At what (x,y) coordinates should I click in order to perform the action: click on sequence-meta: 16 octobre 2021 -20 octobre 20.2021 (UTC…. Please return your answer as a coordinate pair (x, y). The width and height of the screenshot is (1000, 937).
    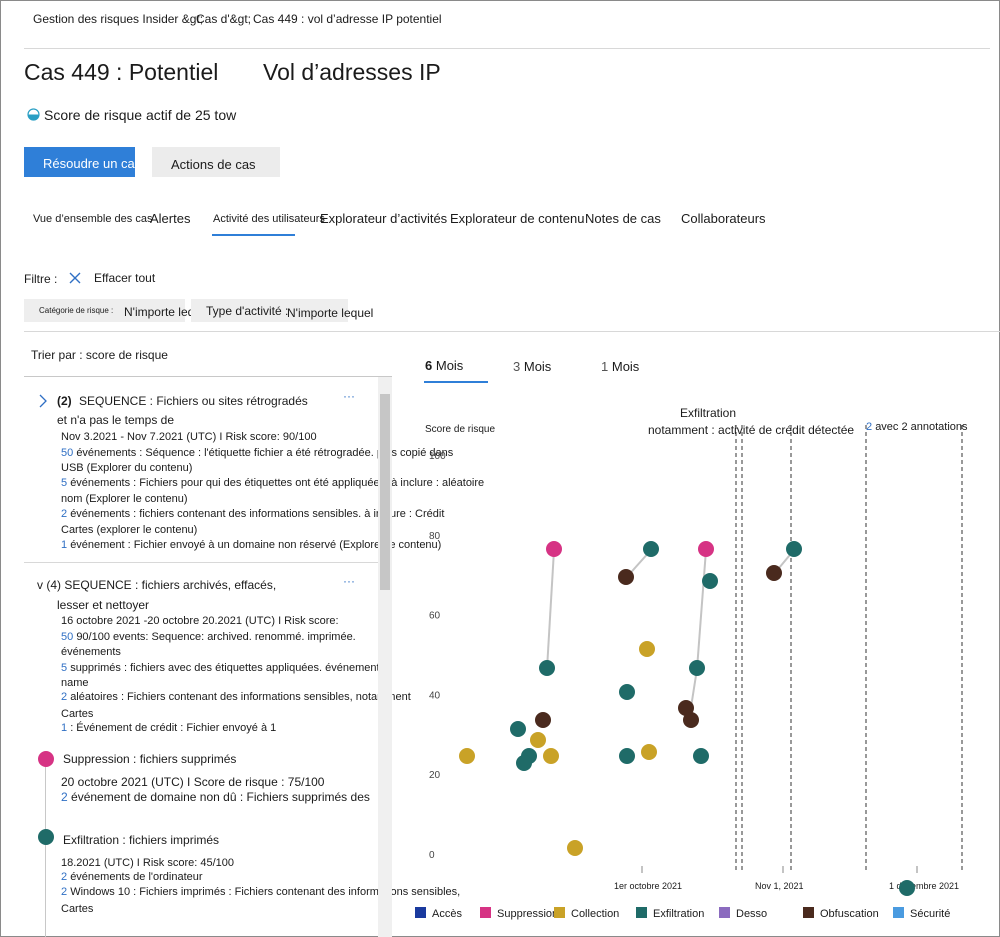
    Looking at the image, I should click on (200, 621).